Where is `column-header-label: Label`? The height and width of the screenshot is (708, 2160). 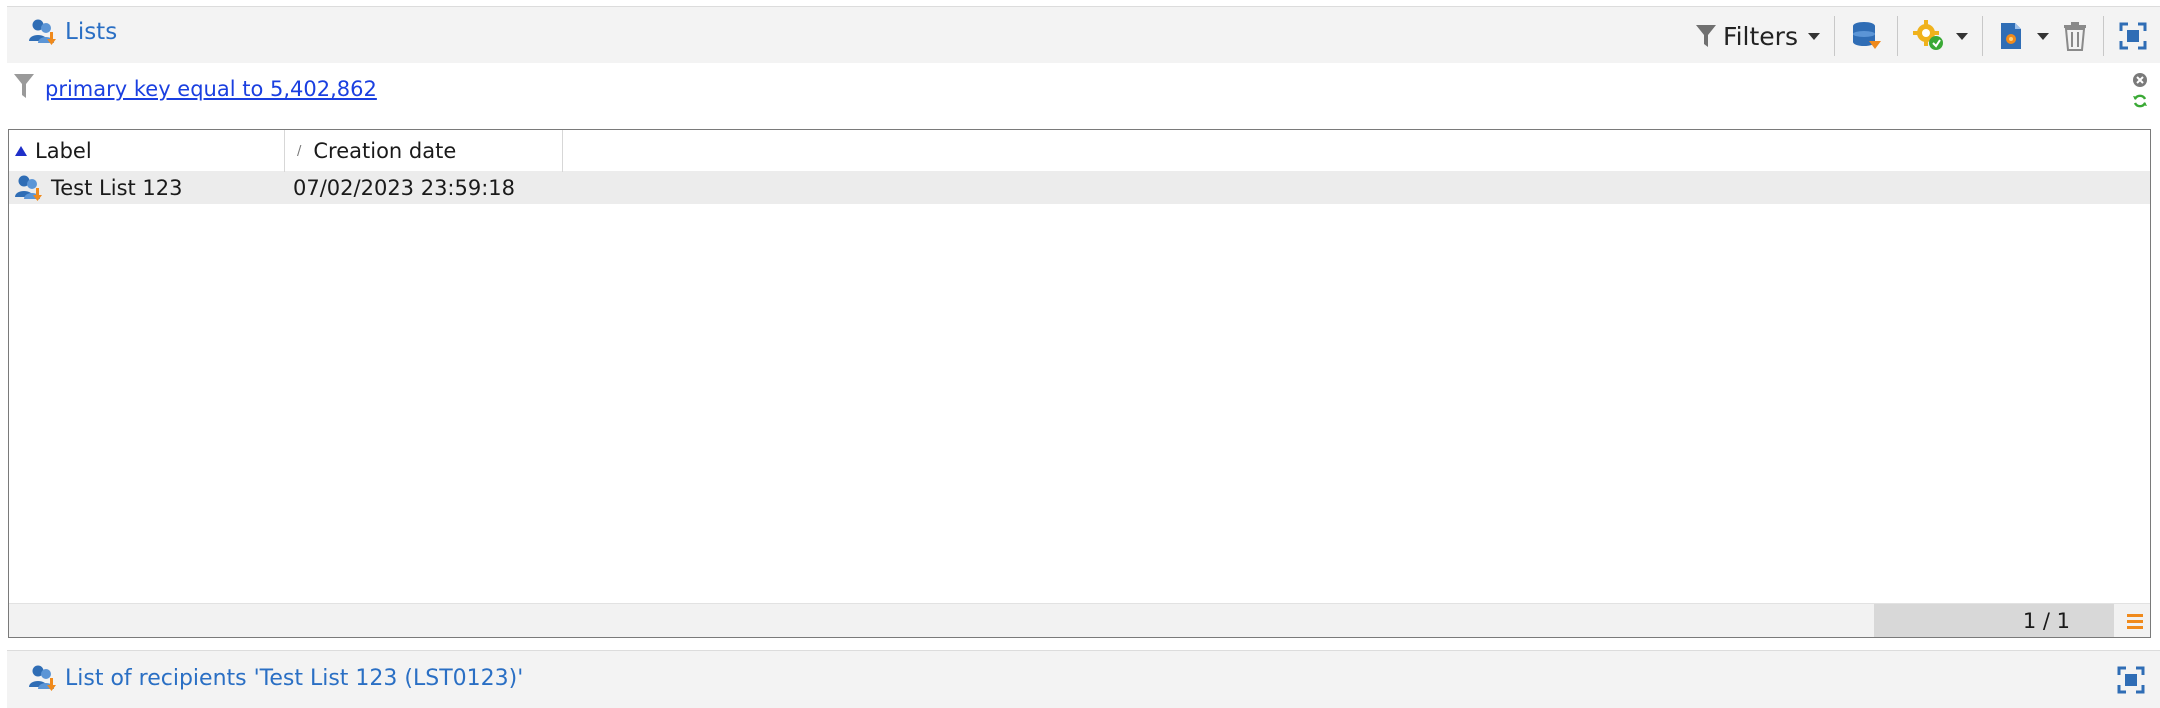
column-header-label: Label is located at coordinates (147, 151).